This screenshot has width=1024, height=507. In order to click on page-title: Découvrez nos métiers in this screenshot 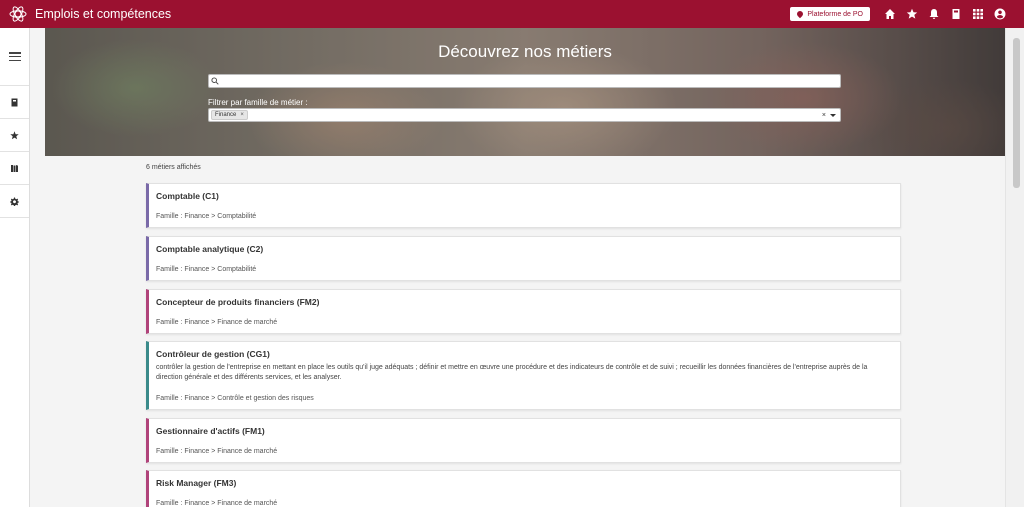, I will do `click(525, 51)`.